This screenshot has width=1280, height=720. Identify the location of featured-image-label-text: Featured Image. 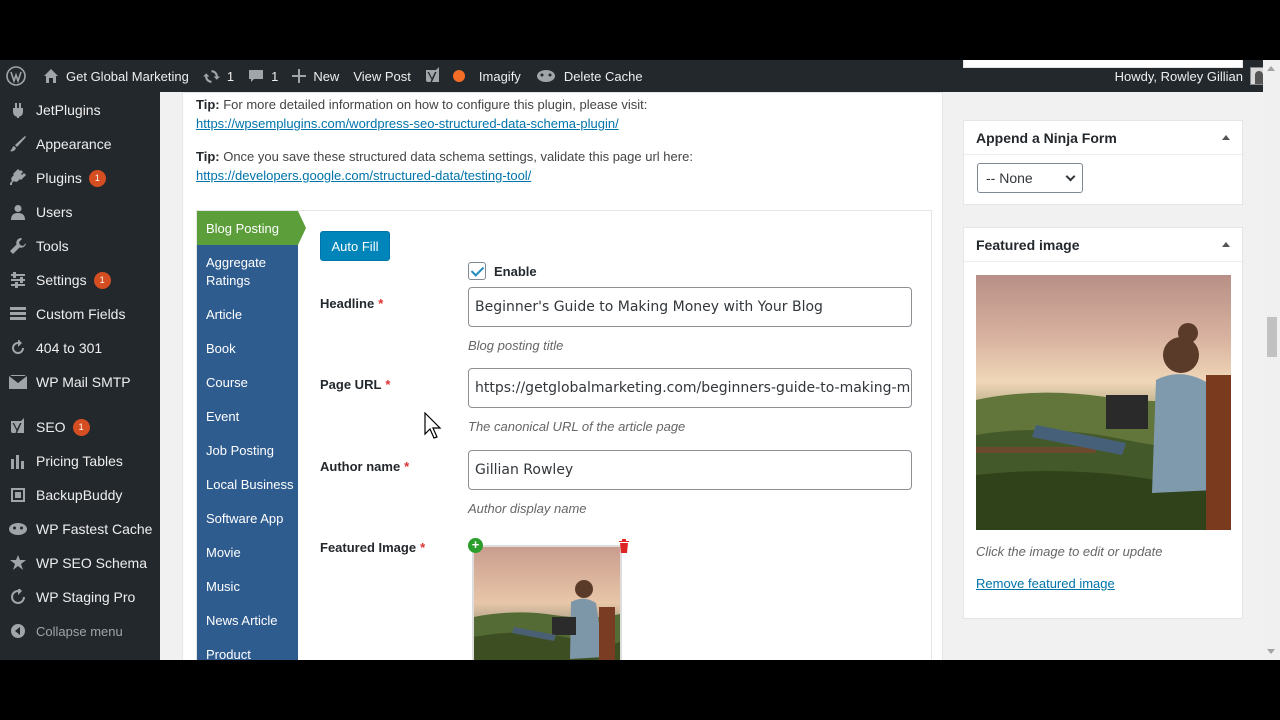
(368, 547).